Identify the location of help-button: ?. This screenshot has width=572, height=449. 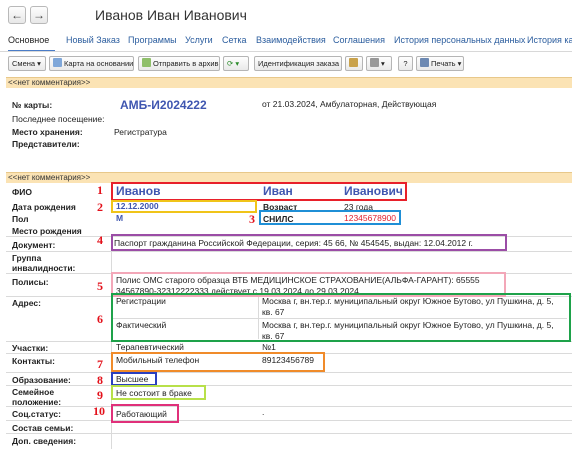
(405, 63).